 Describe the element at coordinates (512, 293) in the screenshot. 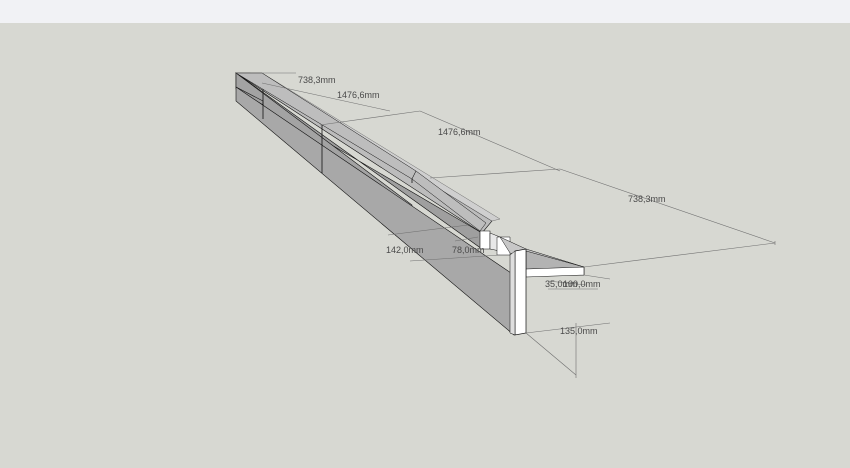

I see `head-post-side` at that location.